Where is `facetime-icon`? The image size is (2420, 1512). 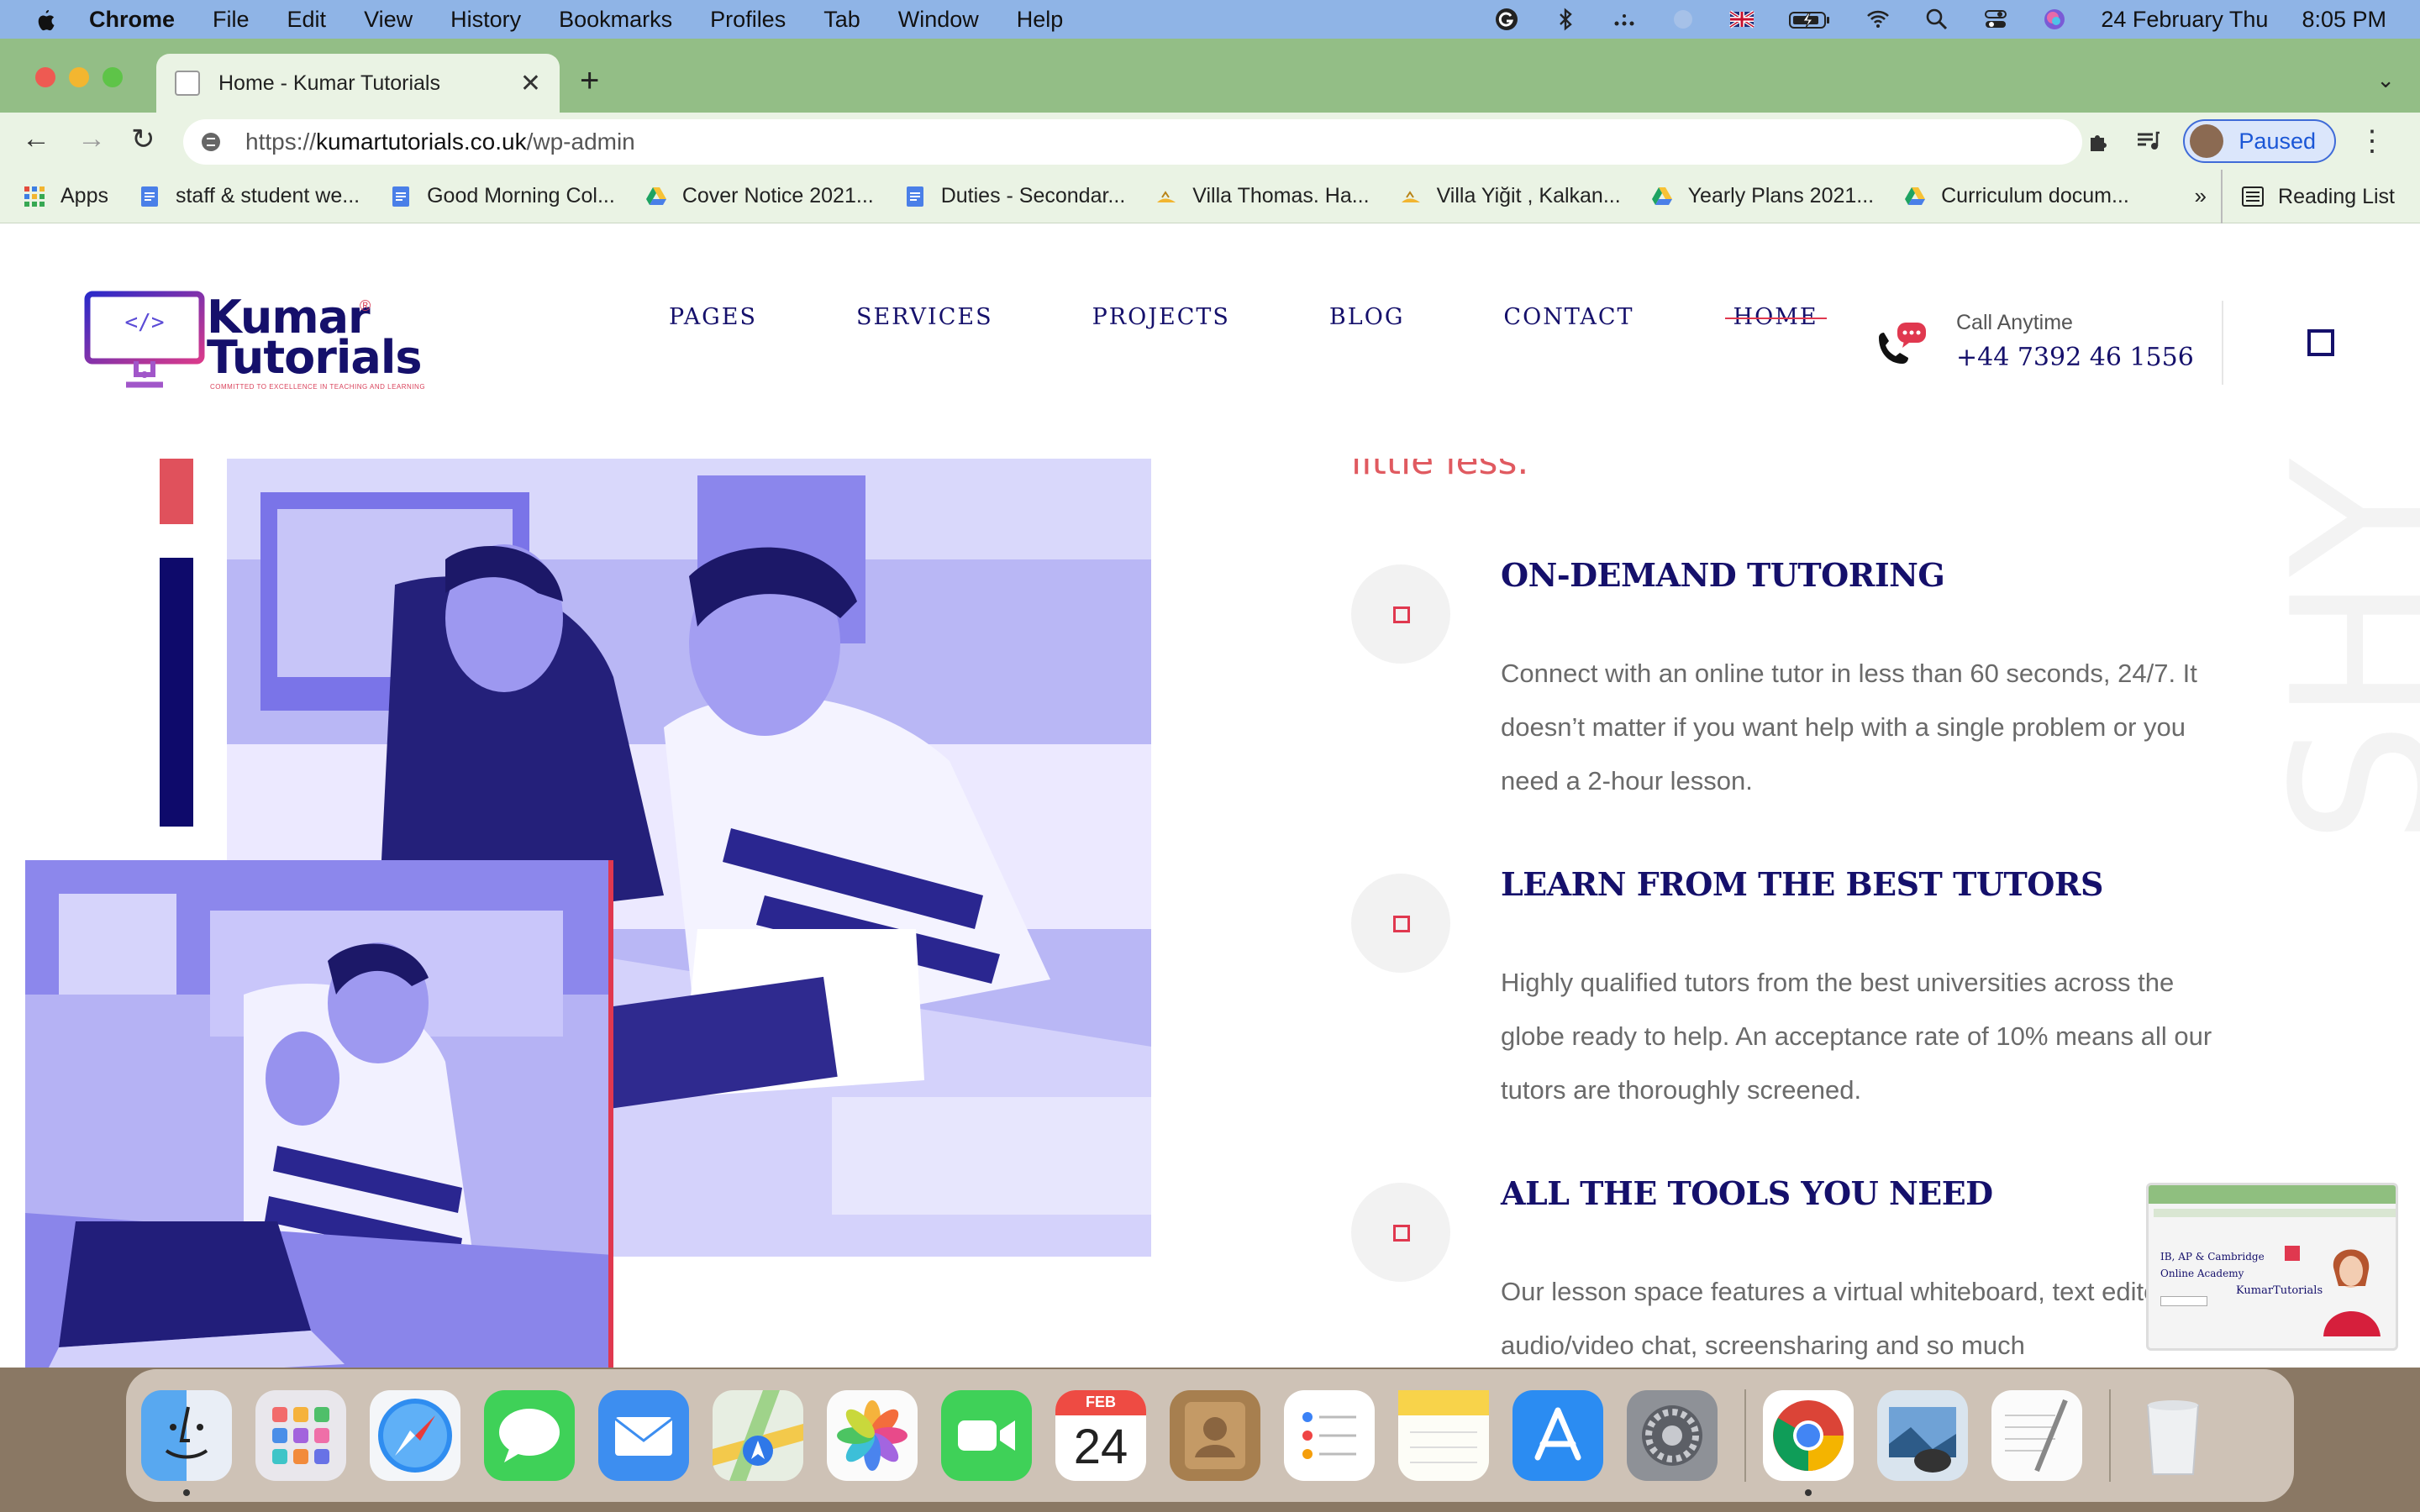
facetime-icon is located at coordinates (987, 1435).